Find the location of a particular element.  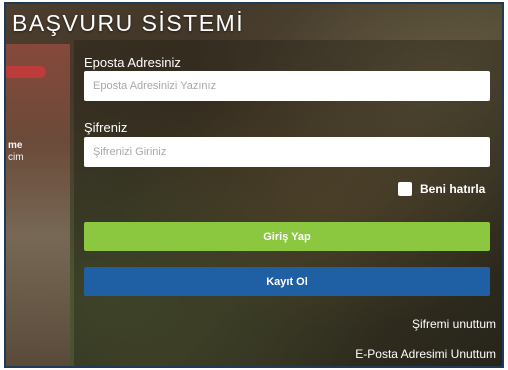

email-field is located at coordinates (287, 86).